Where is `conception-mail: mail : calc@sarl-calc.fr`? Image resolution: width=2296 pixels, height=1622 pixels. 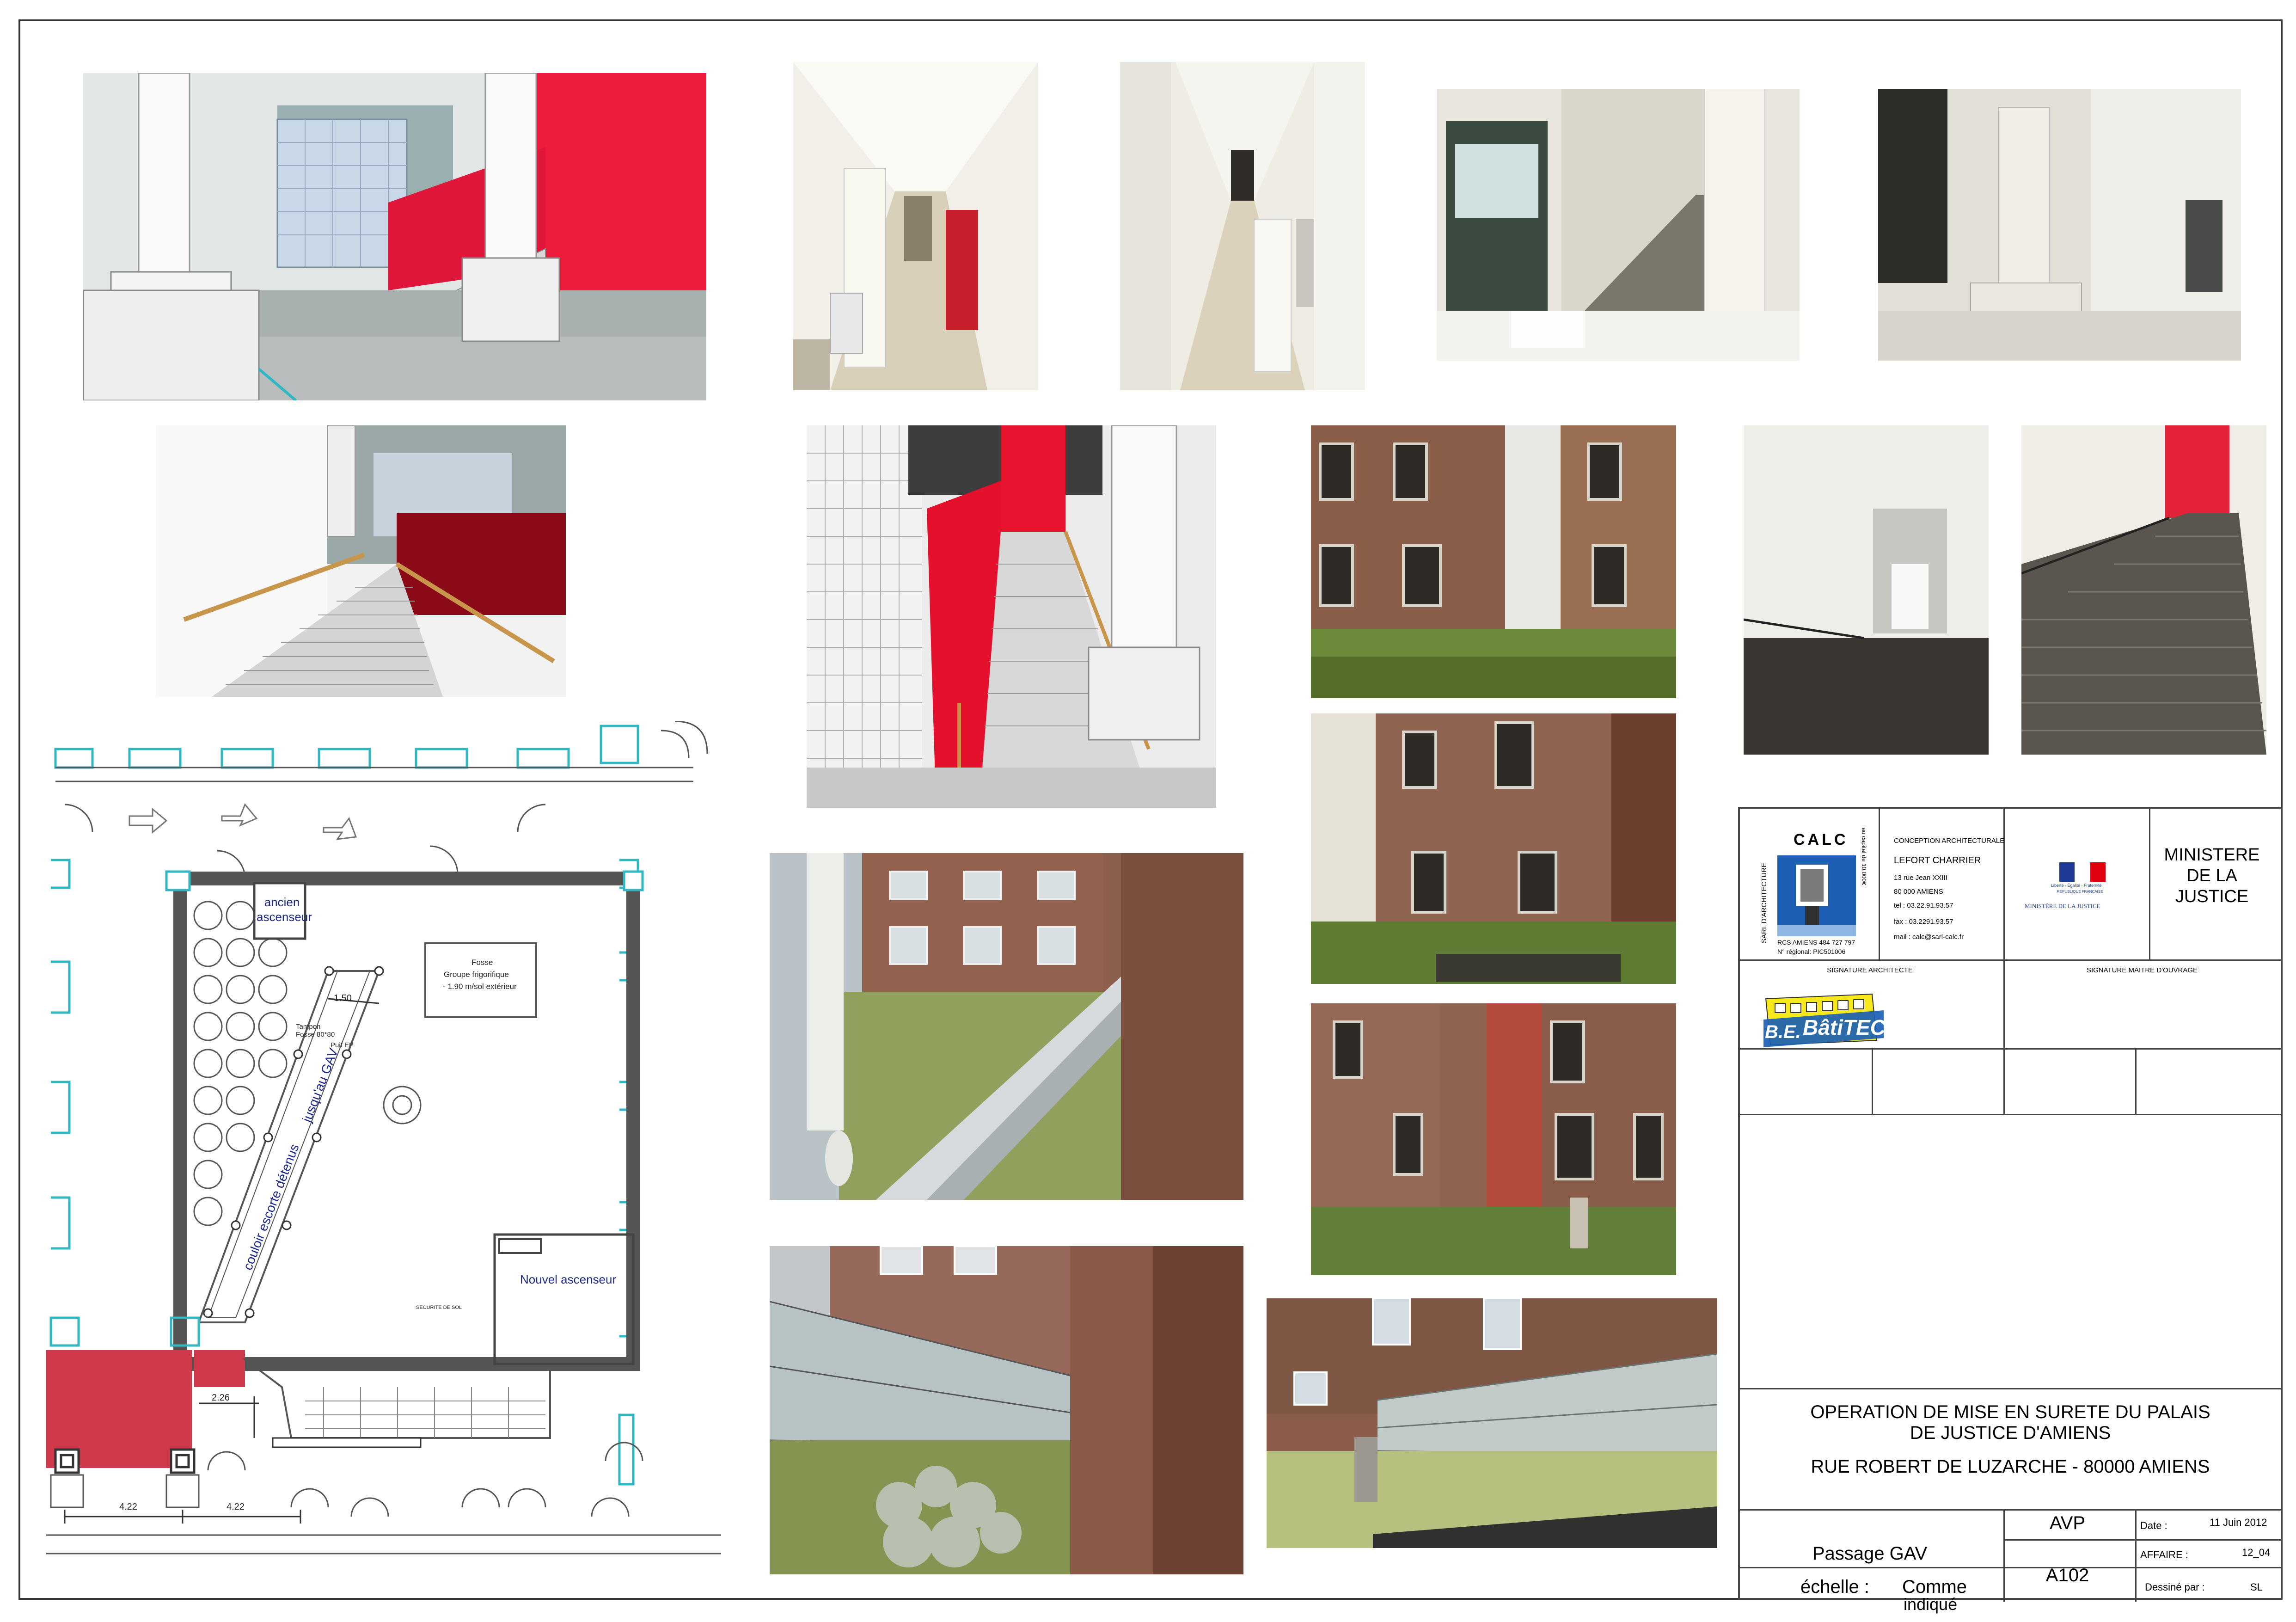
conception-mail: mail : calc@sarl-calc.fr is located at coordinates (1929, 937).